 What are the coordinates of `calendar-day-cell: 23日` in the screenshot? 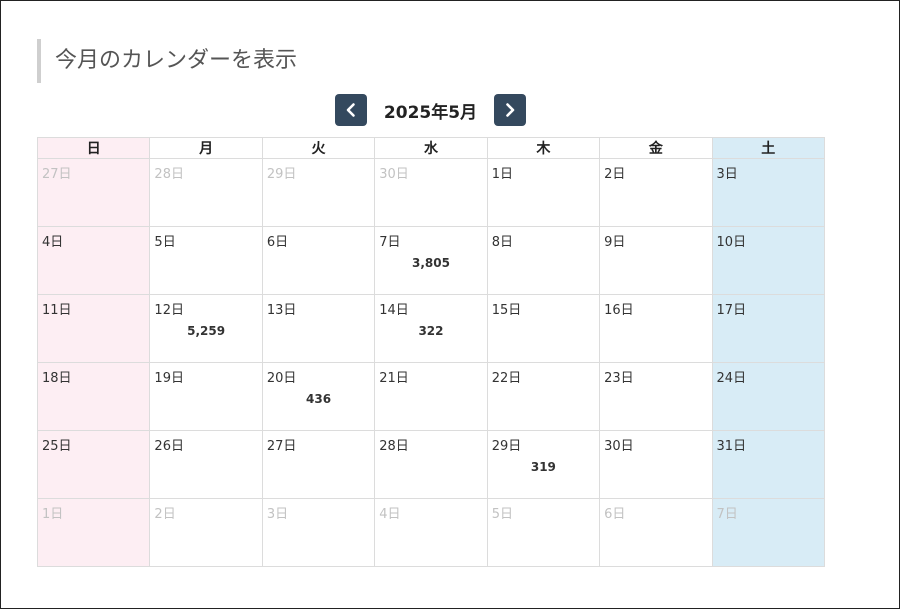 It's located at (656, 396).